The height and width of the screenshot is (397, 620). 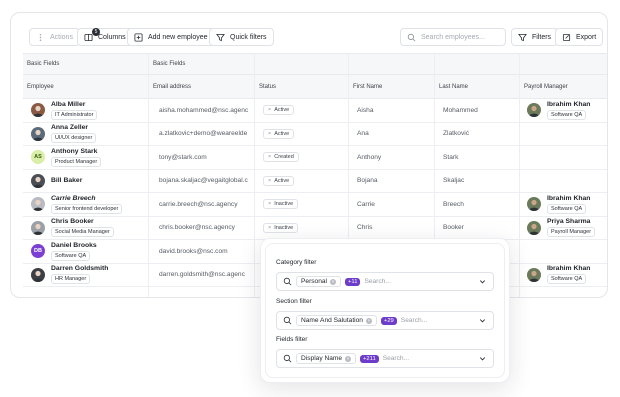 What do you see at coordinates (204, 110) in the screenshot?
I see `email-cell: aisha.mohammed@nsc.agenc` at bounding box center [204, 110].